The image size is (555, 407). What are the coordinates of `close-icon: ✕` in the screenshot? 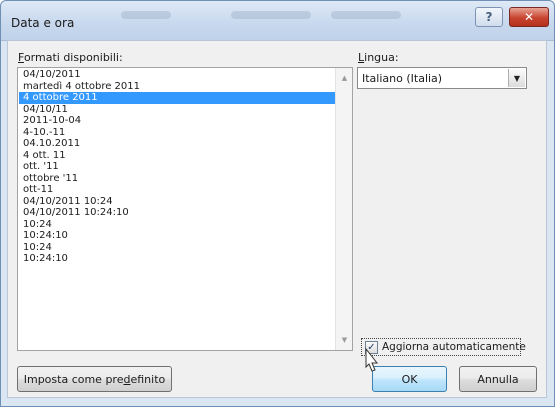 It's located at (529, 17).